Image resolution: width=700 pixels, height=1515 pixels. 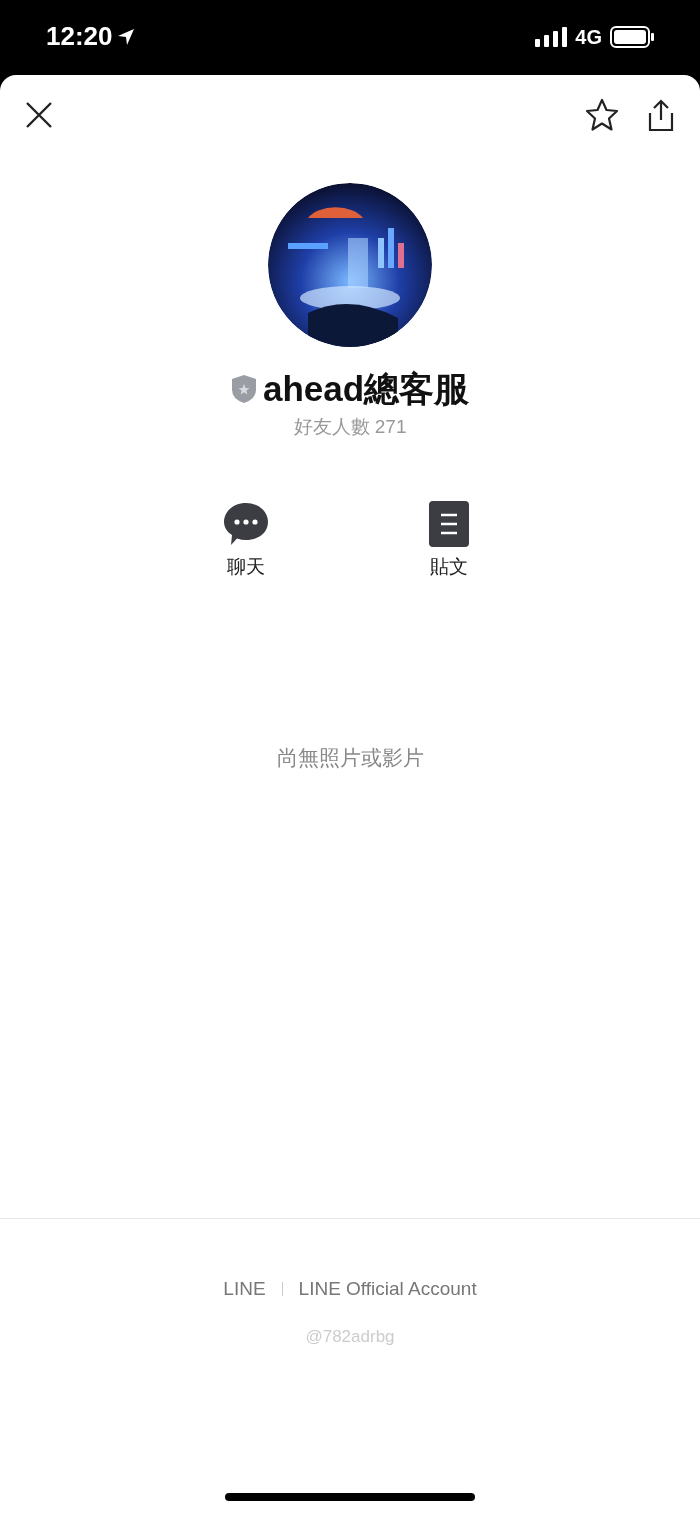 What do you see at coordinates (244, 1289) in the screenshot?
I see `footer-link: LINE` at bounding box center [244, 1289].